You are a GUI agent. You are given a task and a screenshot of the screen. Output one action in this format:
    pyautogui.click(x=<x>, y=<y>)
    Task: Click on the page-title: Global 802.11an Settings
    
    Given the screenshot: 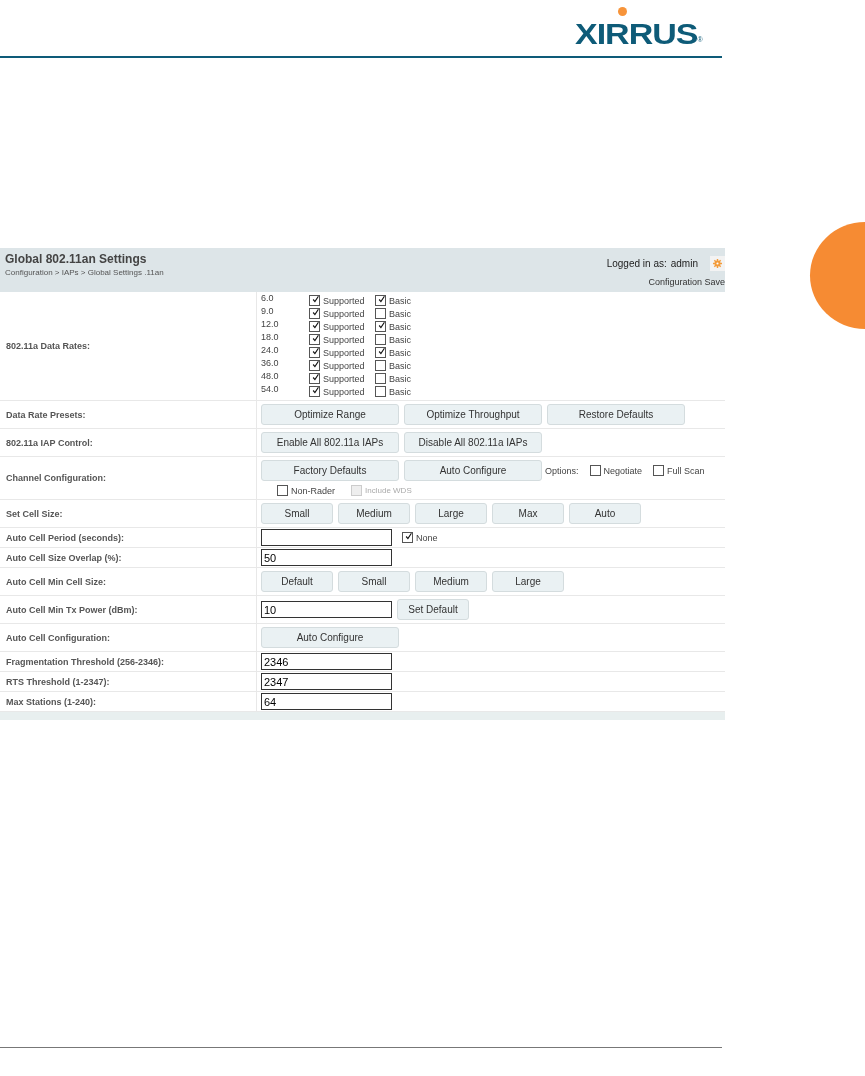 What is the action you would take?
    pyautogui.click(x=76, y=259)
    